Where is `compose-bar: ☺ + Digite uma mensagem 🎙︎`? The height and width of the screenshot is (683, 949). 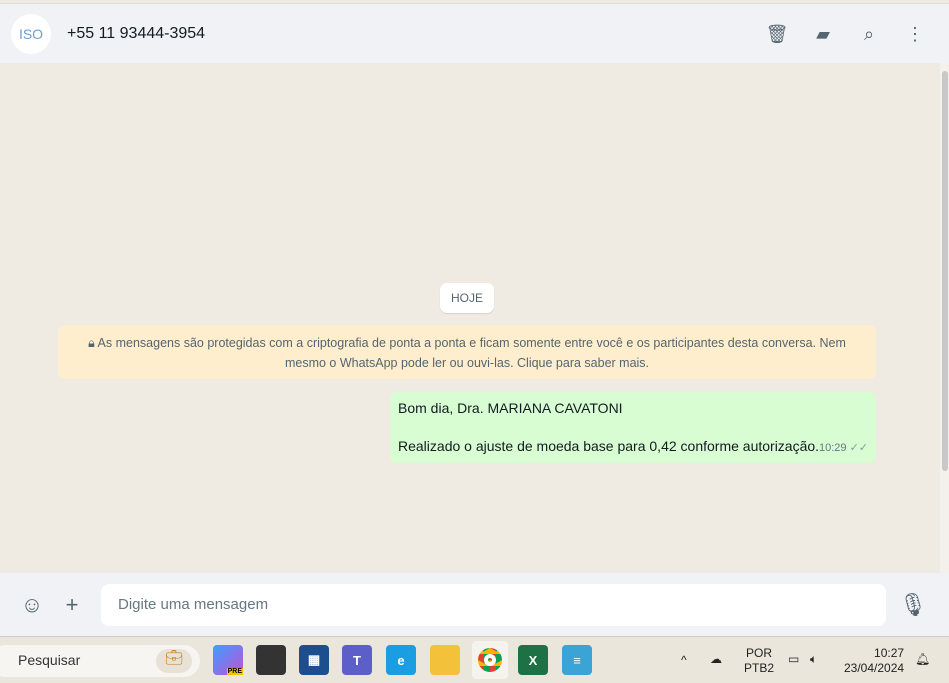
compose-bar: ☺ + Digite uma mensagem 🎙︎ is located at coordinates (474, 604).